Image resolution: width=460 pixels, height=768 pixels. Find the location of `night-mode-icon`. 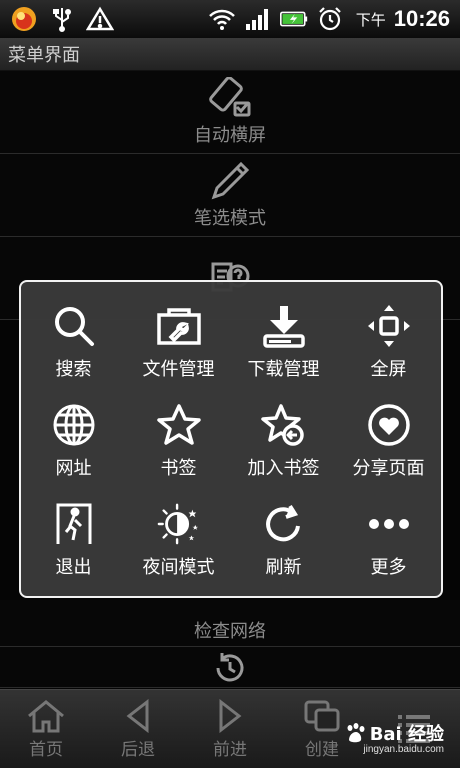

night-mode-icon is located at coordinates (177, 524).